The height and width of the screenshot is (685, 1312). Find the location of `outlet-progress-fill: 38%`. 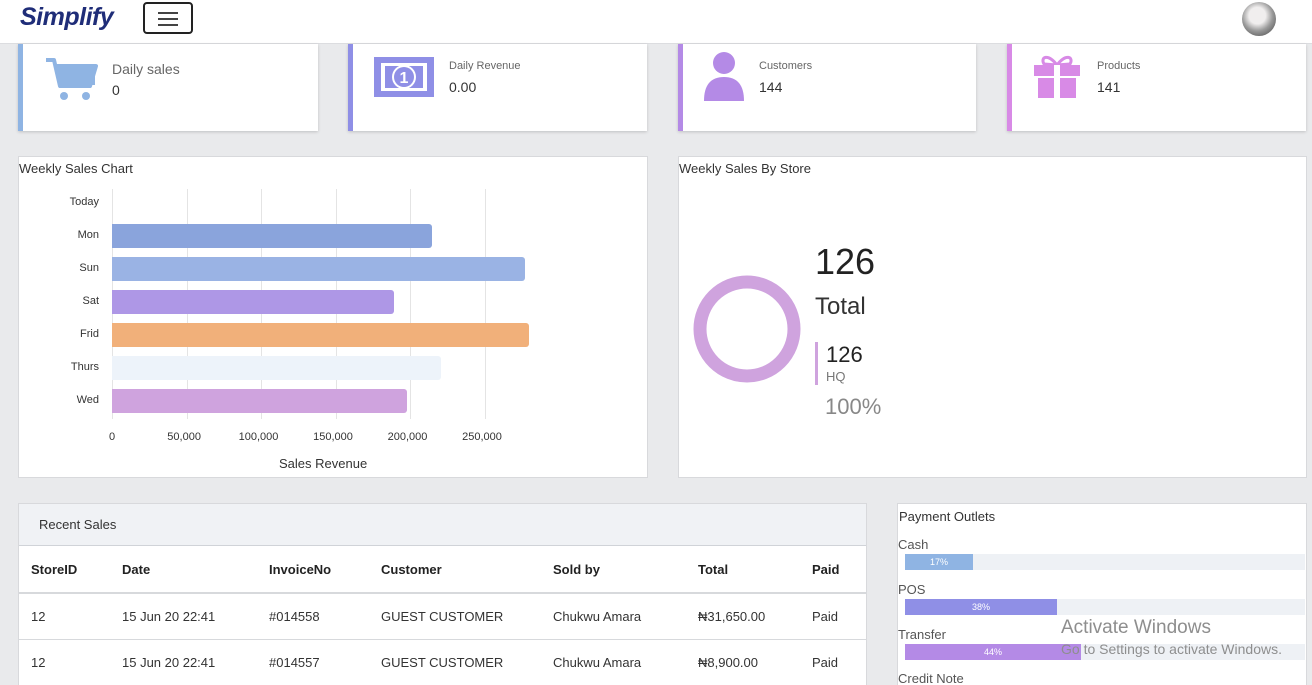

outlet-progress-fill: 38% is located at coordinates (981, 607).